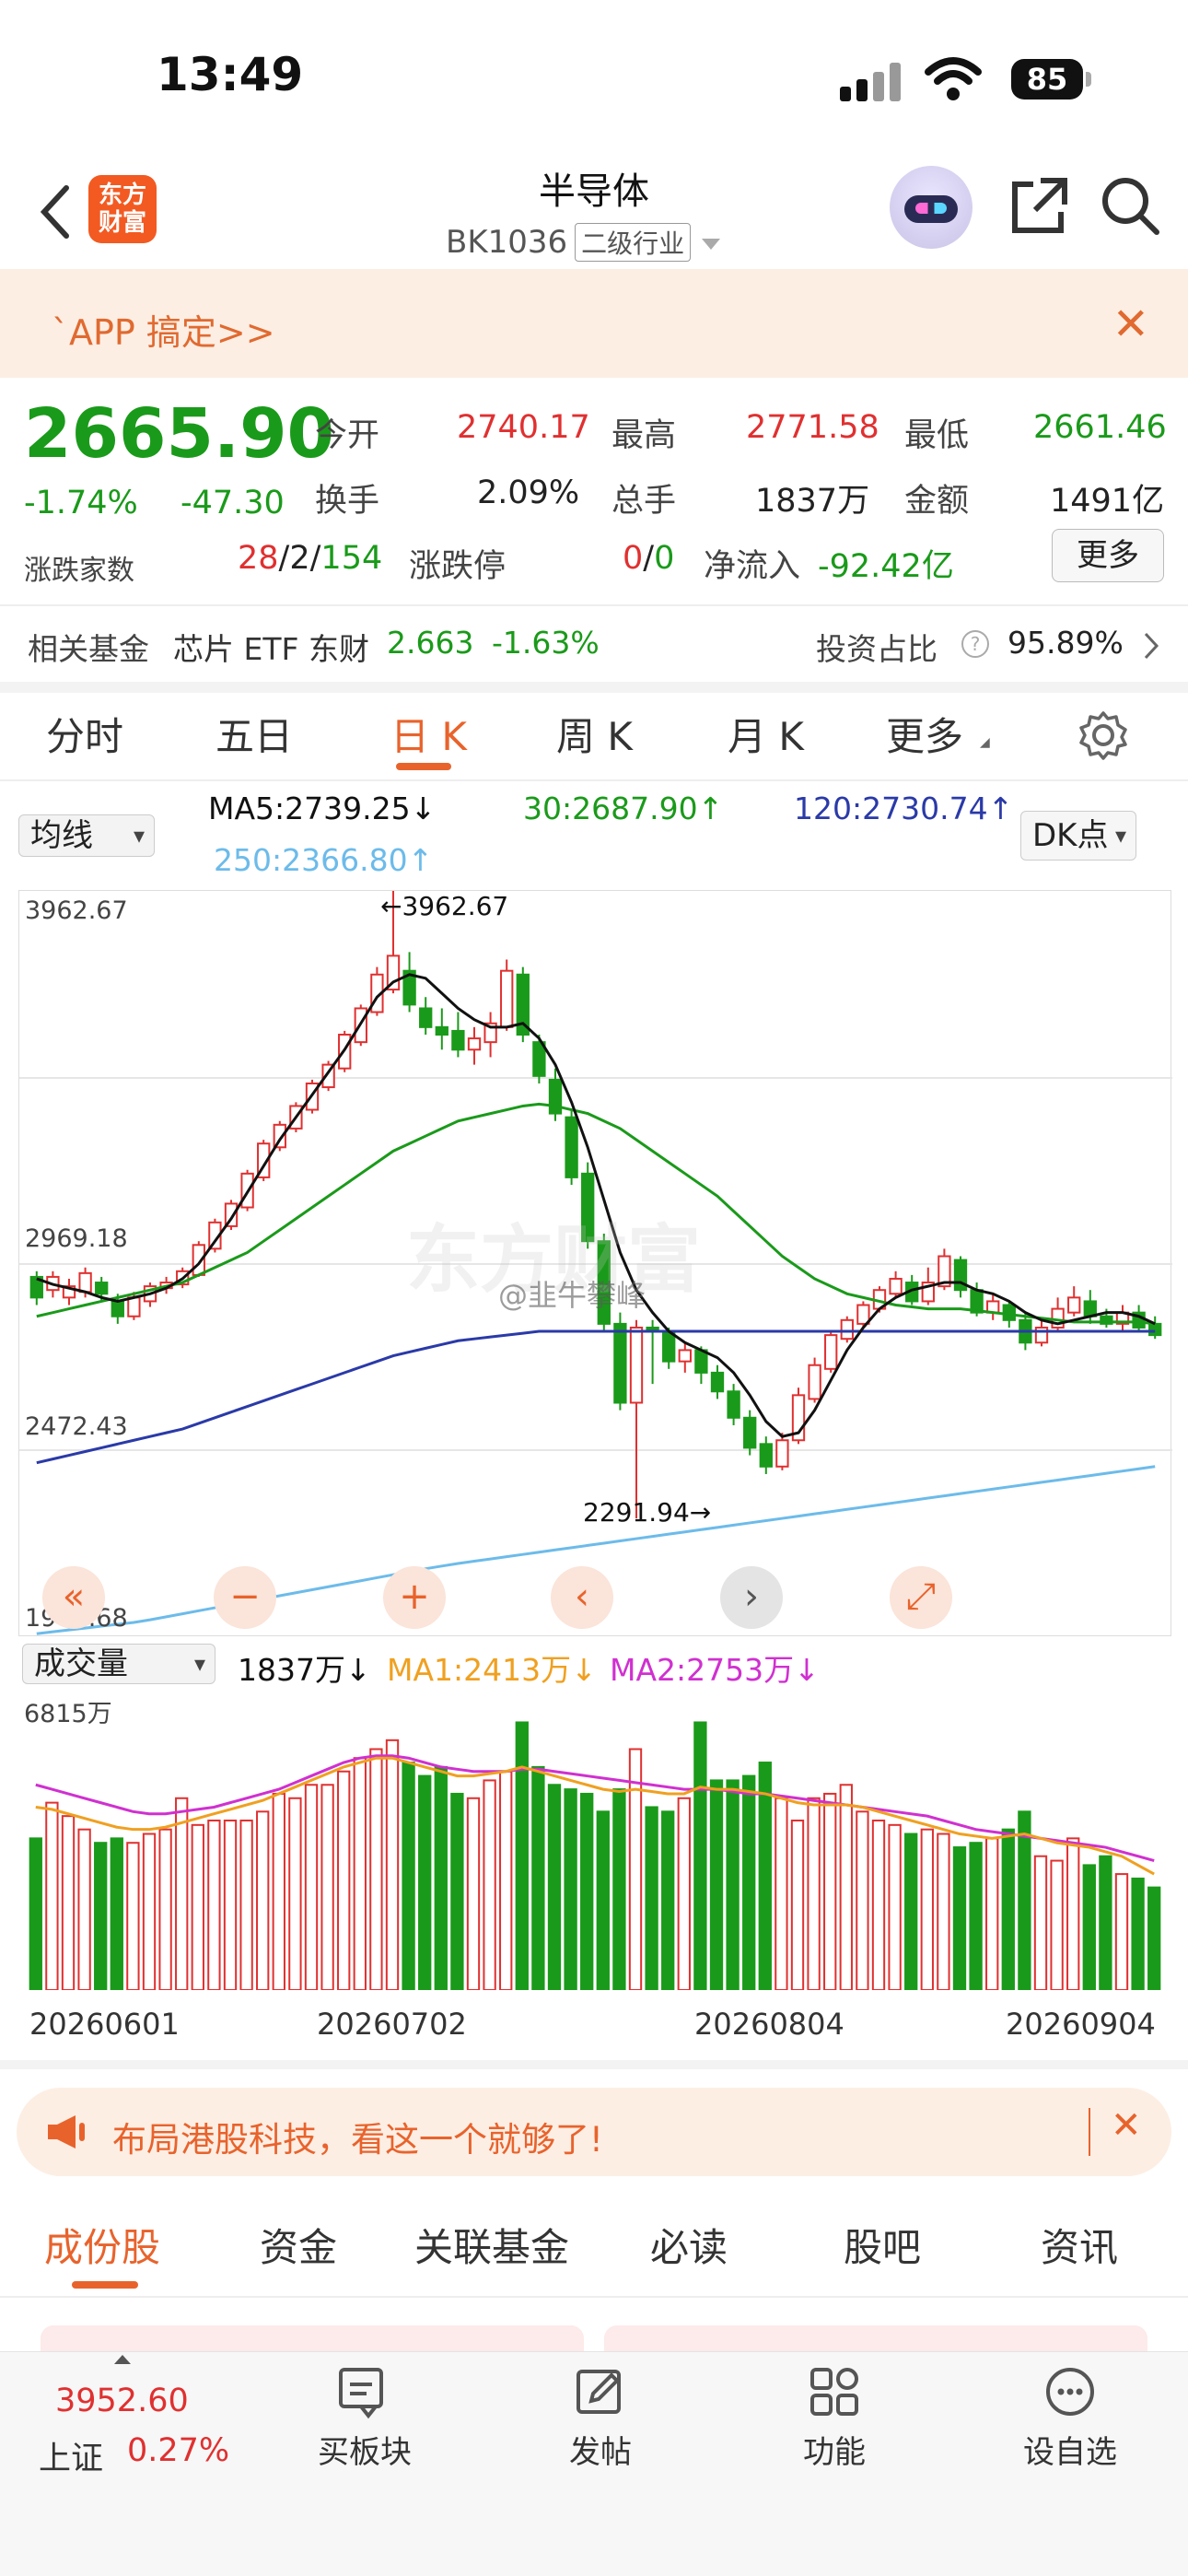 This screenshot has height=2576, width=1188. I want to click on edit-icon, so click(599, 2392).